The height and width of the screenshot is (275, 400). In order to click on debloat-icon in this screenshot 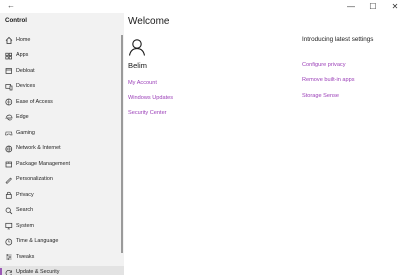, I will do `click(8, 71)`.